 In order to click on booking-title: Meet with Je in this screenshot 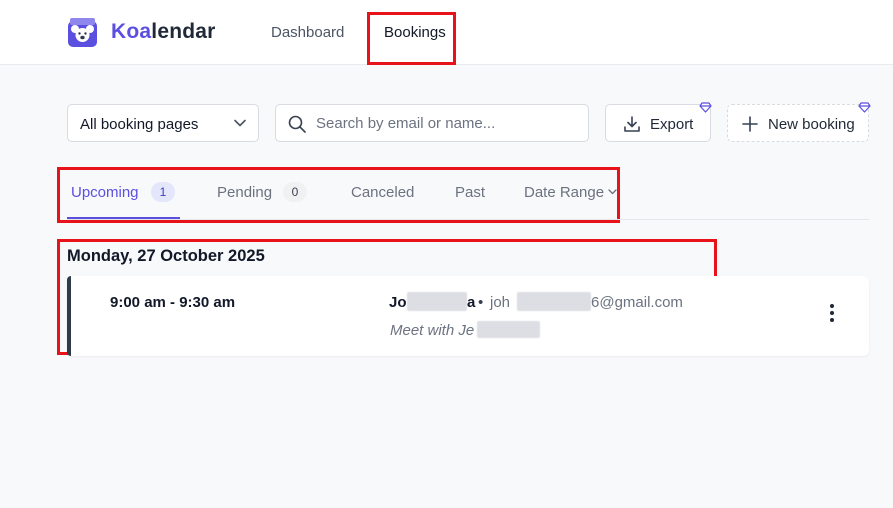, I will do `click(432, 330)`.